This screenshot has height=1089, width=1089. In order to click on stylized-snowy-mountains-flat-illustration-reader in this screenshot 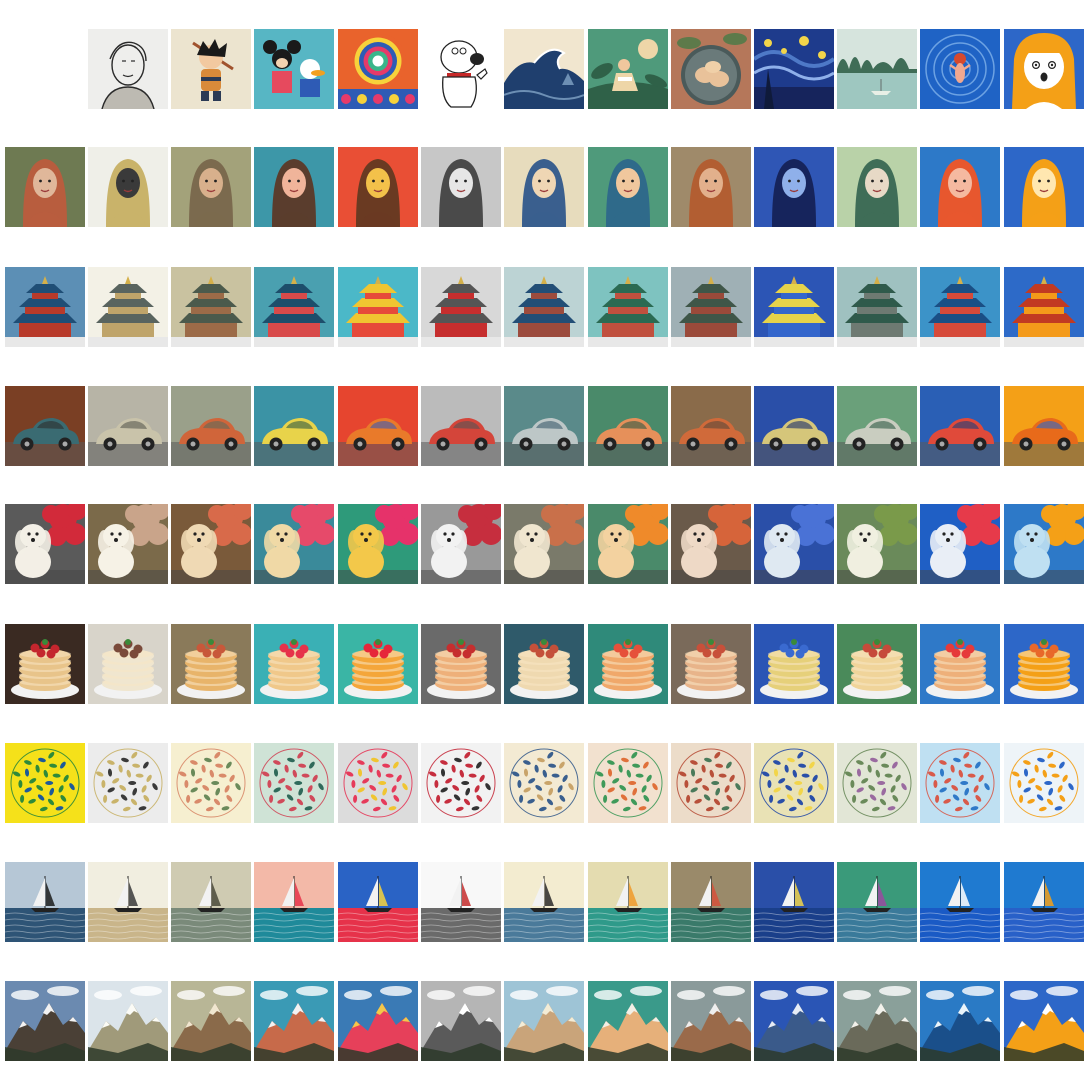, I will do `click(628, 1021)`.